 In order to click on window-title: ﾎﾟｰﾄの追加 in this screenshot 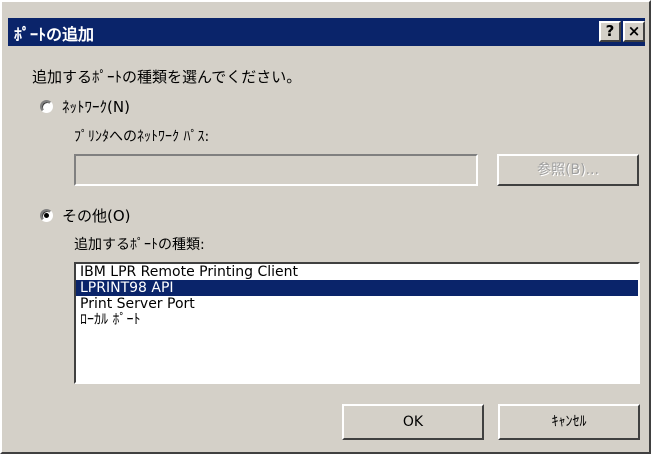, I will do `click(54, 34)`.